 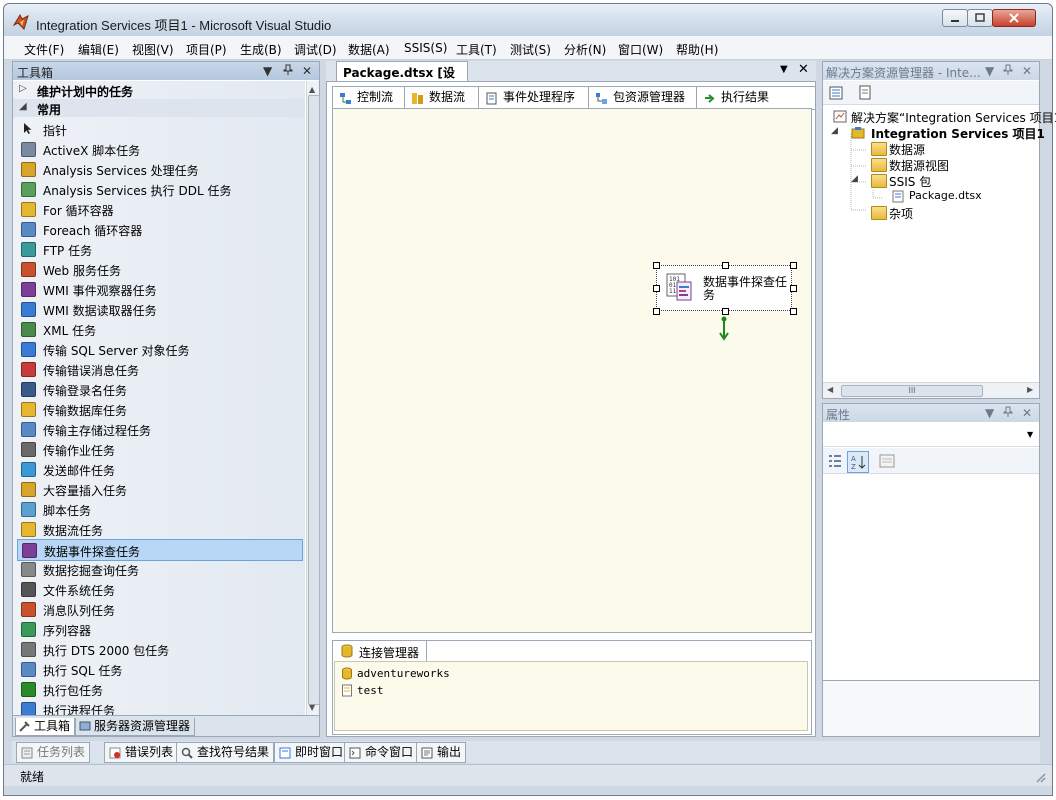 I want to click on package-explorer-icon, so click(x=601, y=97).